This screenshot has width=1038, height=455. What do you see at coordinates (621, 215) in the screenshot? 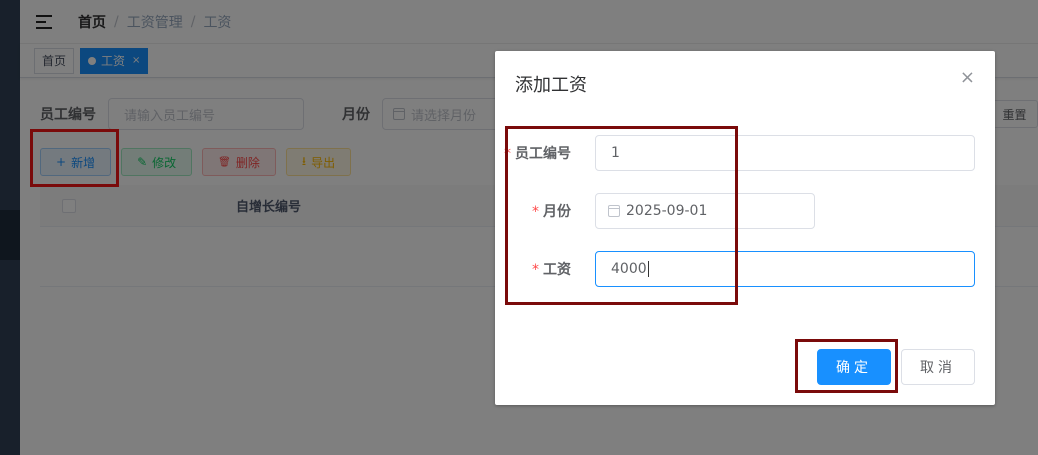
I see `annotation-box-form` at bounding box center [621, 215].